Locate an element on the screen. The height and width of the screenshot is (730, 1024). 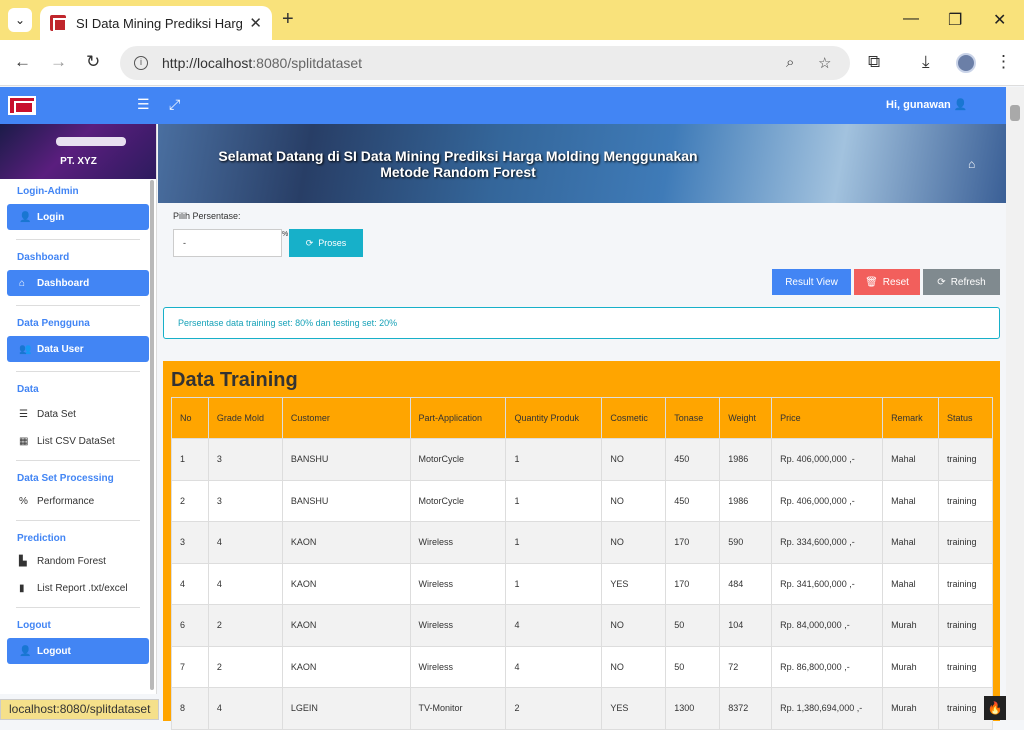
chart-icon: ▙ is located at coordinates (23, 561).